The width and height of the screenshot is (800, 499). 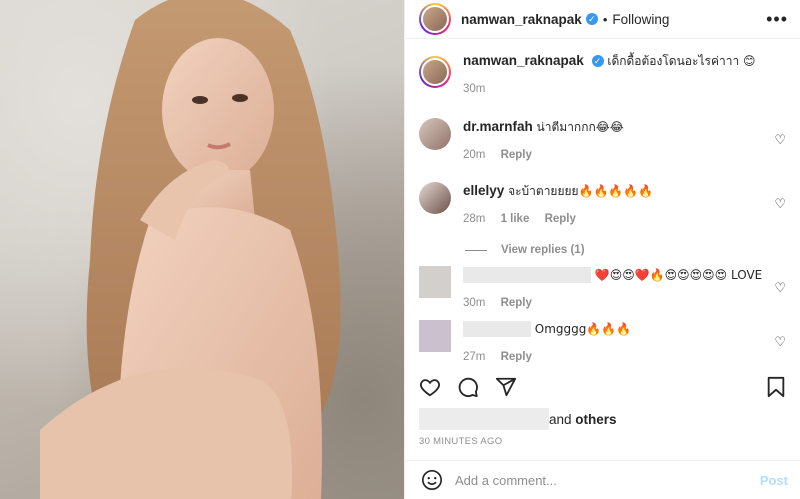 I want to click on view-replies-line, so click(x=476, y=250).